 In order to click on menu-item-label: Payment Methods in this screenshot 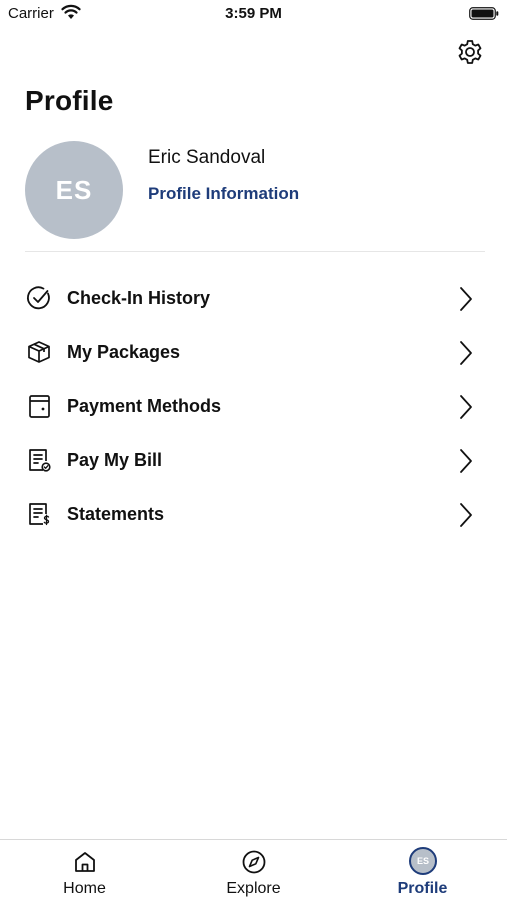, I will do `click(144, 406)`.